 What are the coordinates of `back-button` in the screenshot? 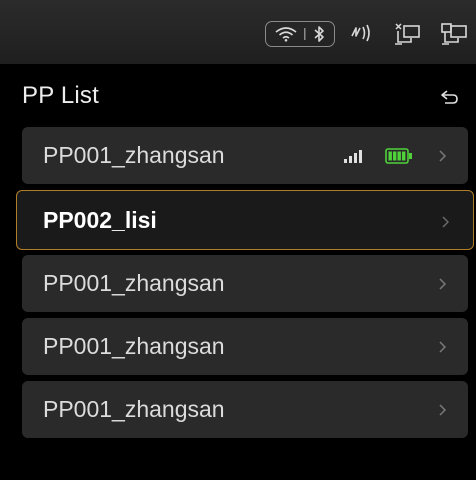 It's located at (449, 97).